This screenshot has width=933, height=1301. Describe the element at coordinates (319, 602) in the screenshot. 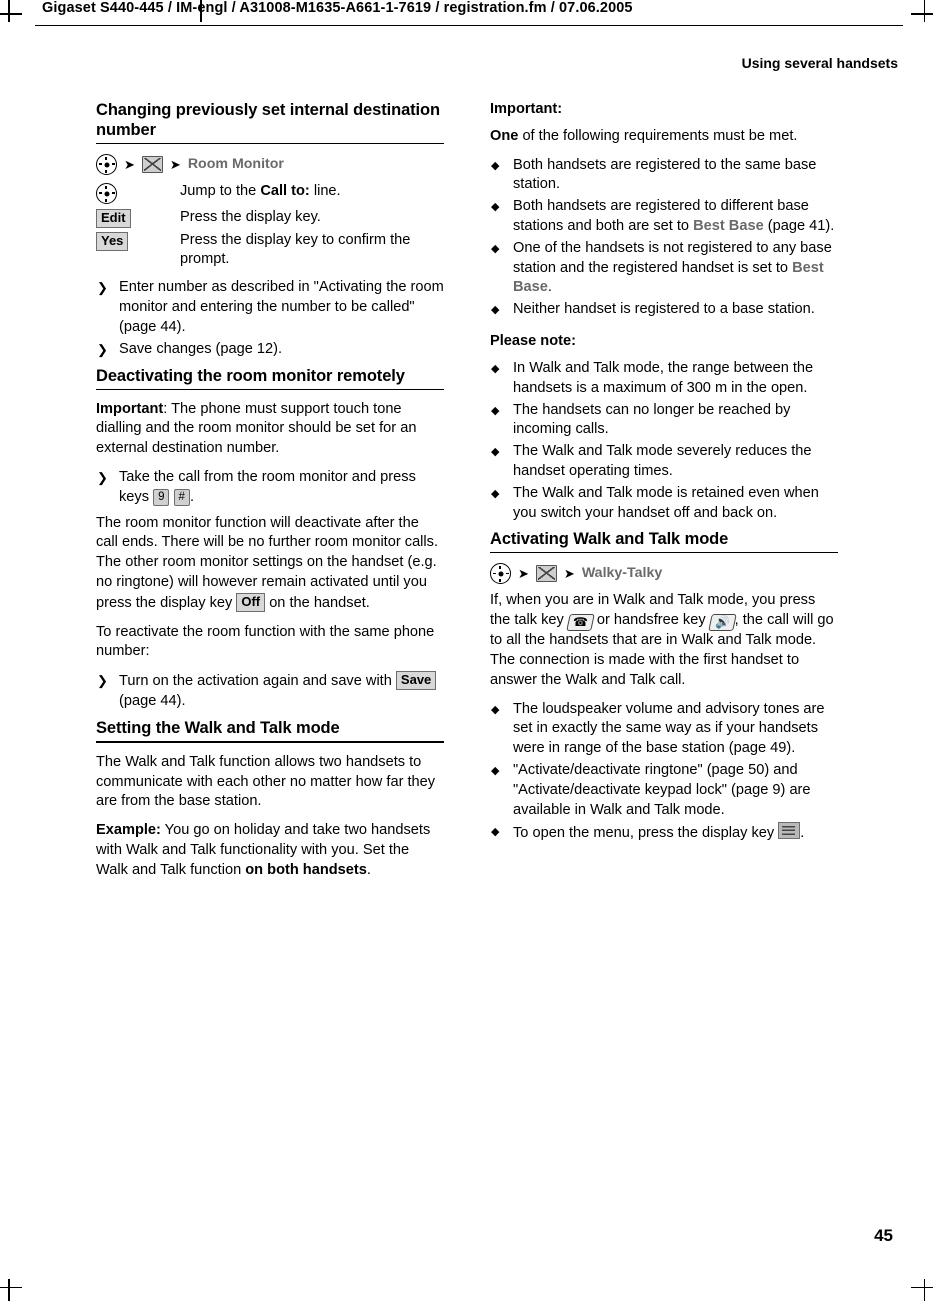

I see `deactivate-info-b: on the handset.` at that location.